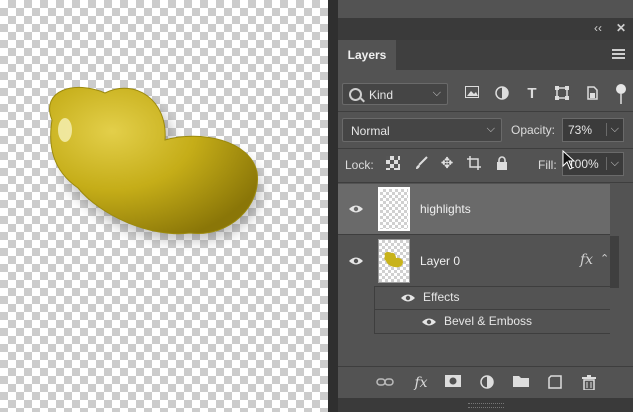 This screenshot has height=412, width=633. What do you see at coordinates (485, 405) in the screenshot?
I see `panel-resize-footer` at bounding box center [485, 405].